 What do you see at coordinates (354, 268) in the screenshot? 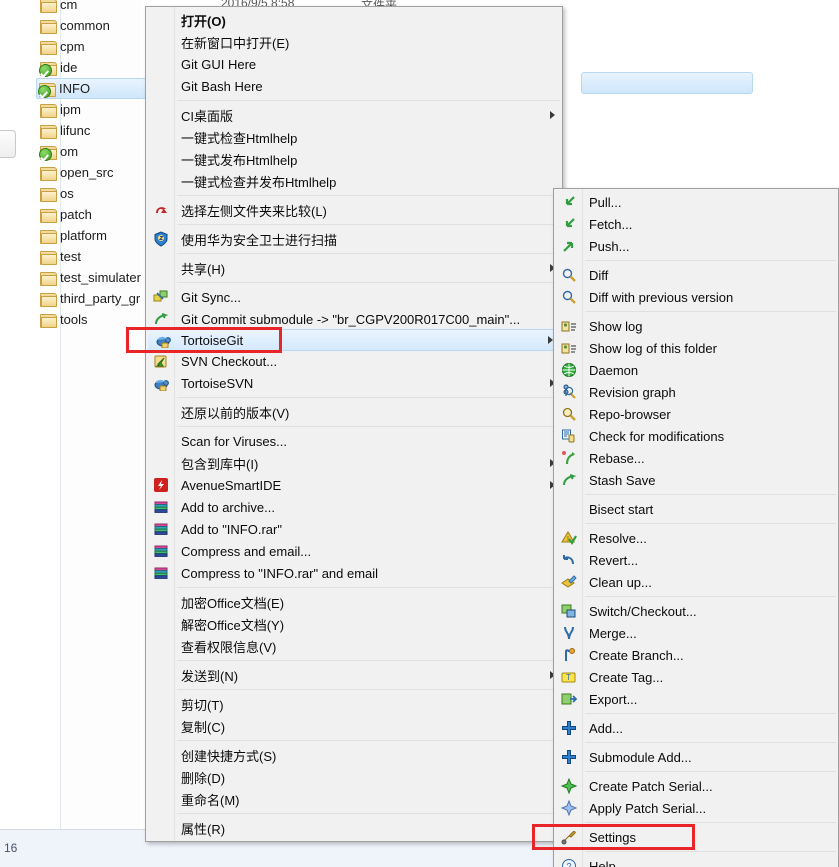
I see `context-menu-item: 共享(H)` at bounding box center [354, 268].